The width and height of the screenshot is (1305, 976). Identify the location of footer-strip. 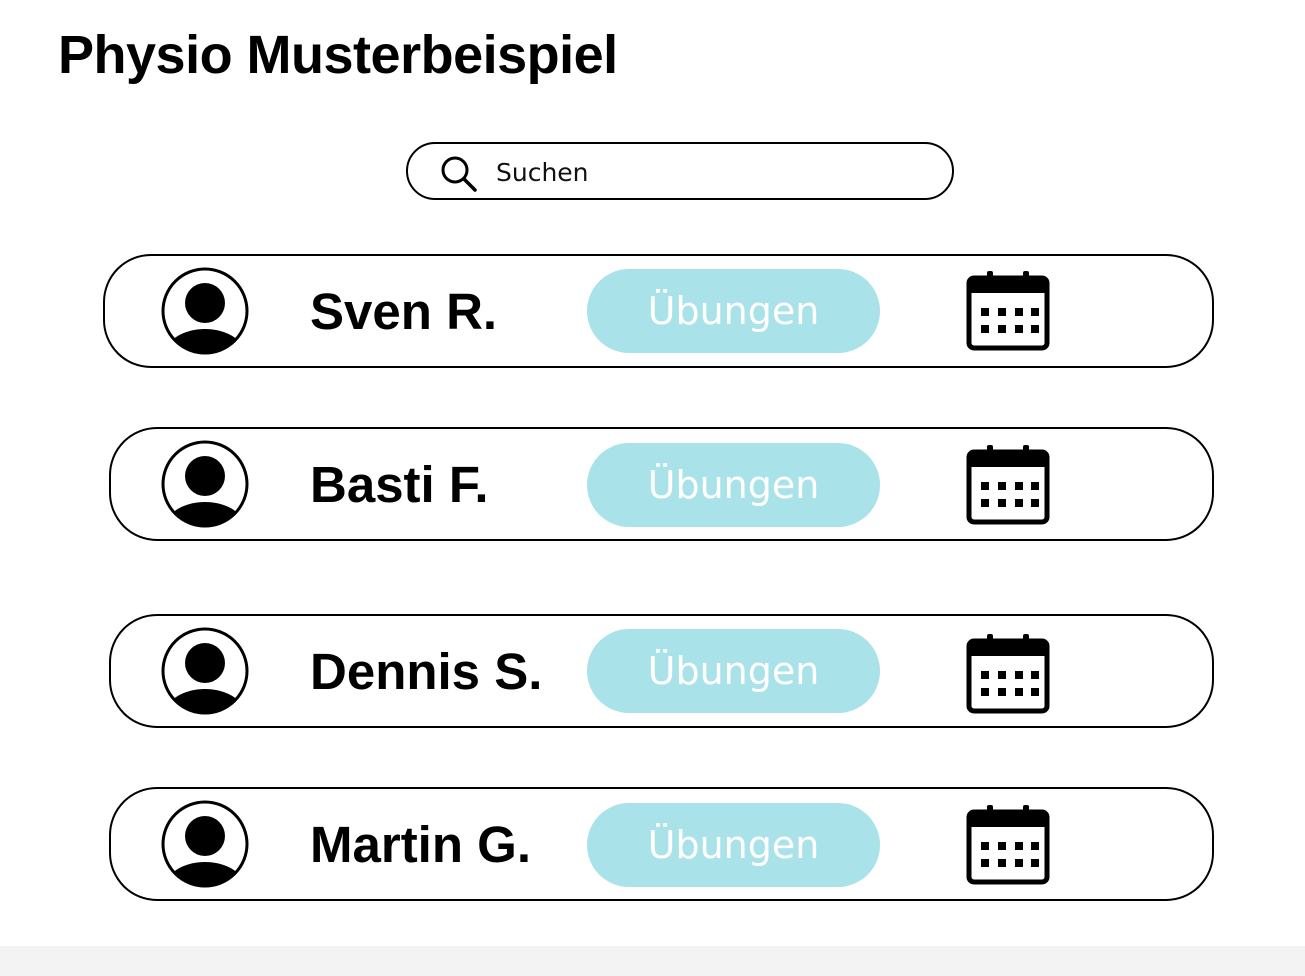
(652, 961).